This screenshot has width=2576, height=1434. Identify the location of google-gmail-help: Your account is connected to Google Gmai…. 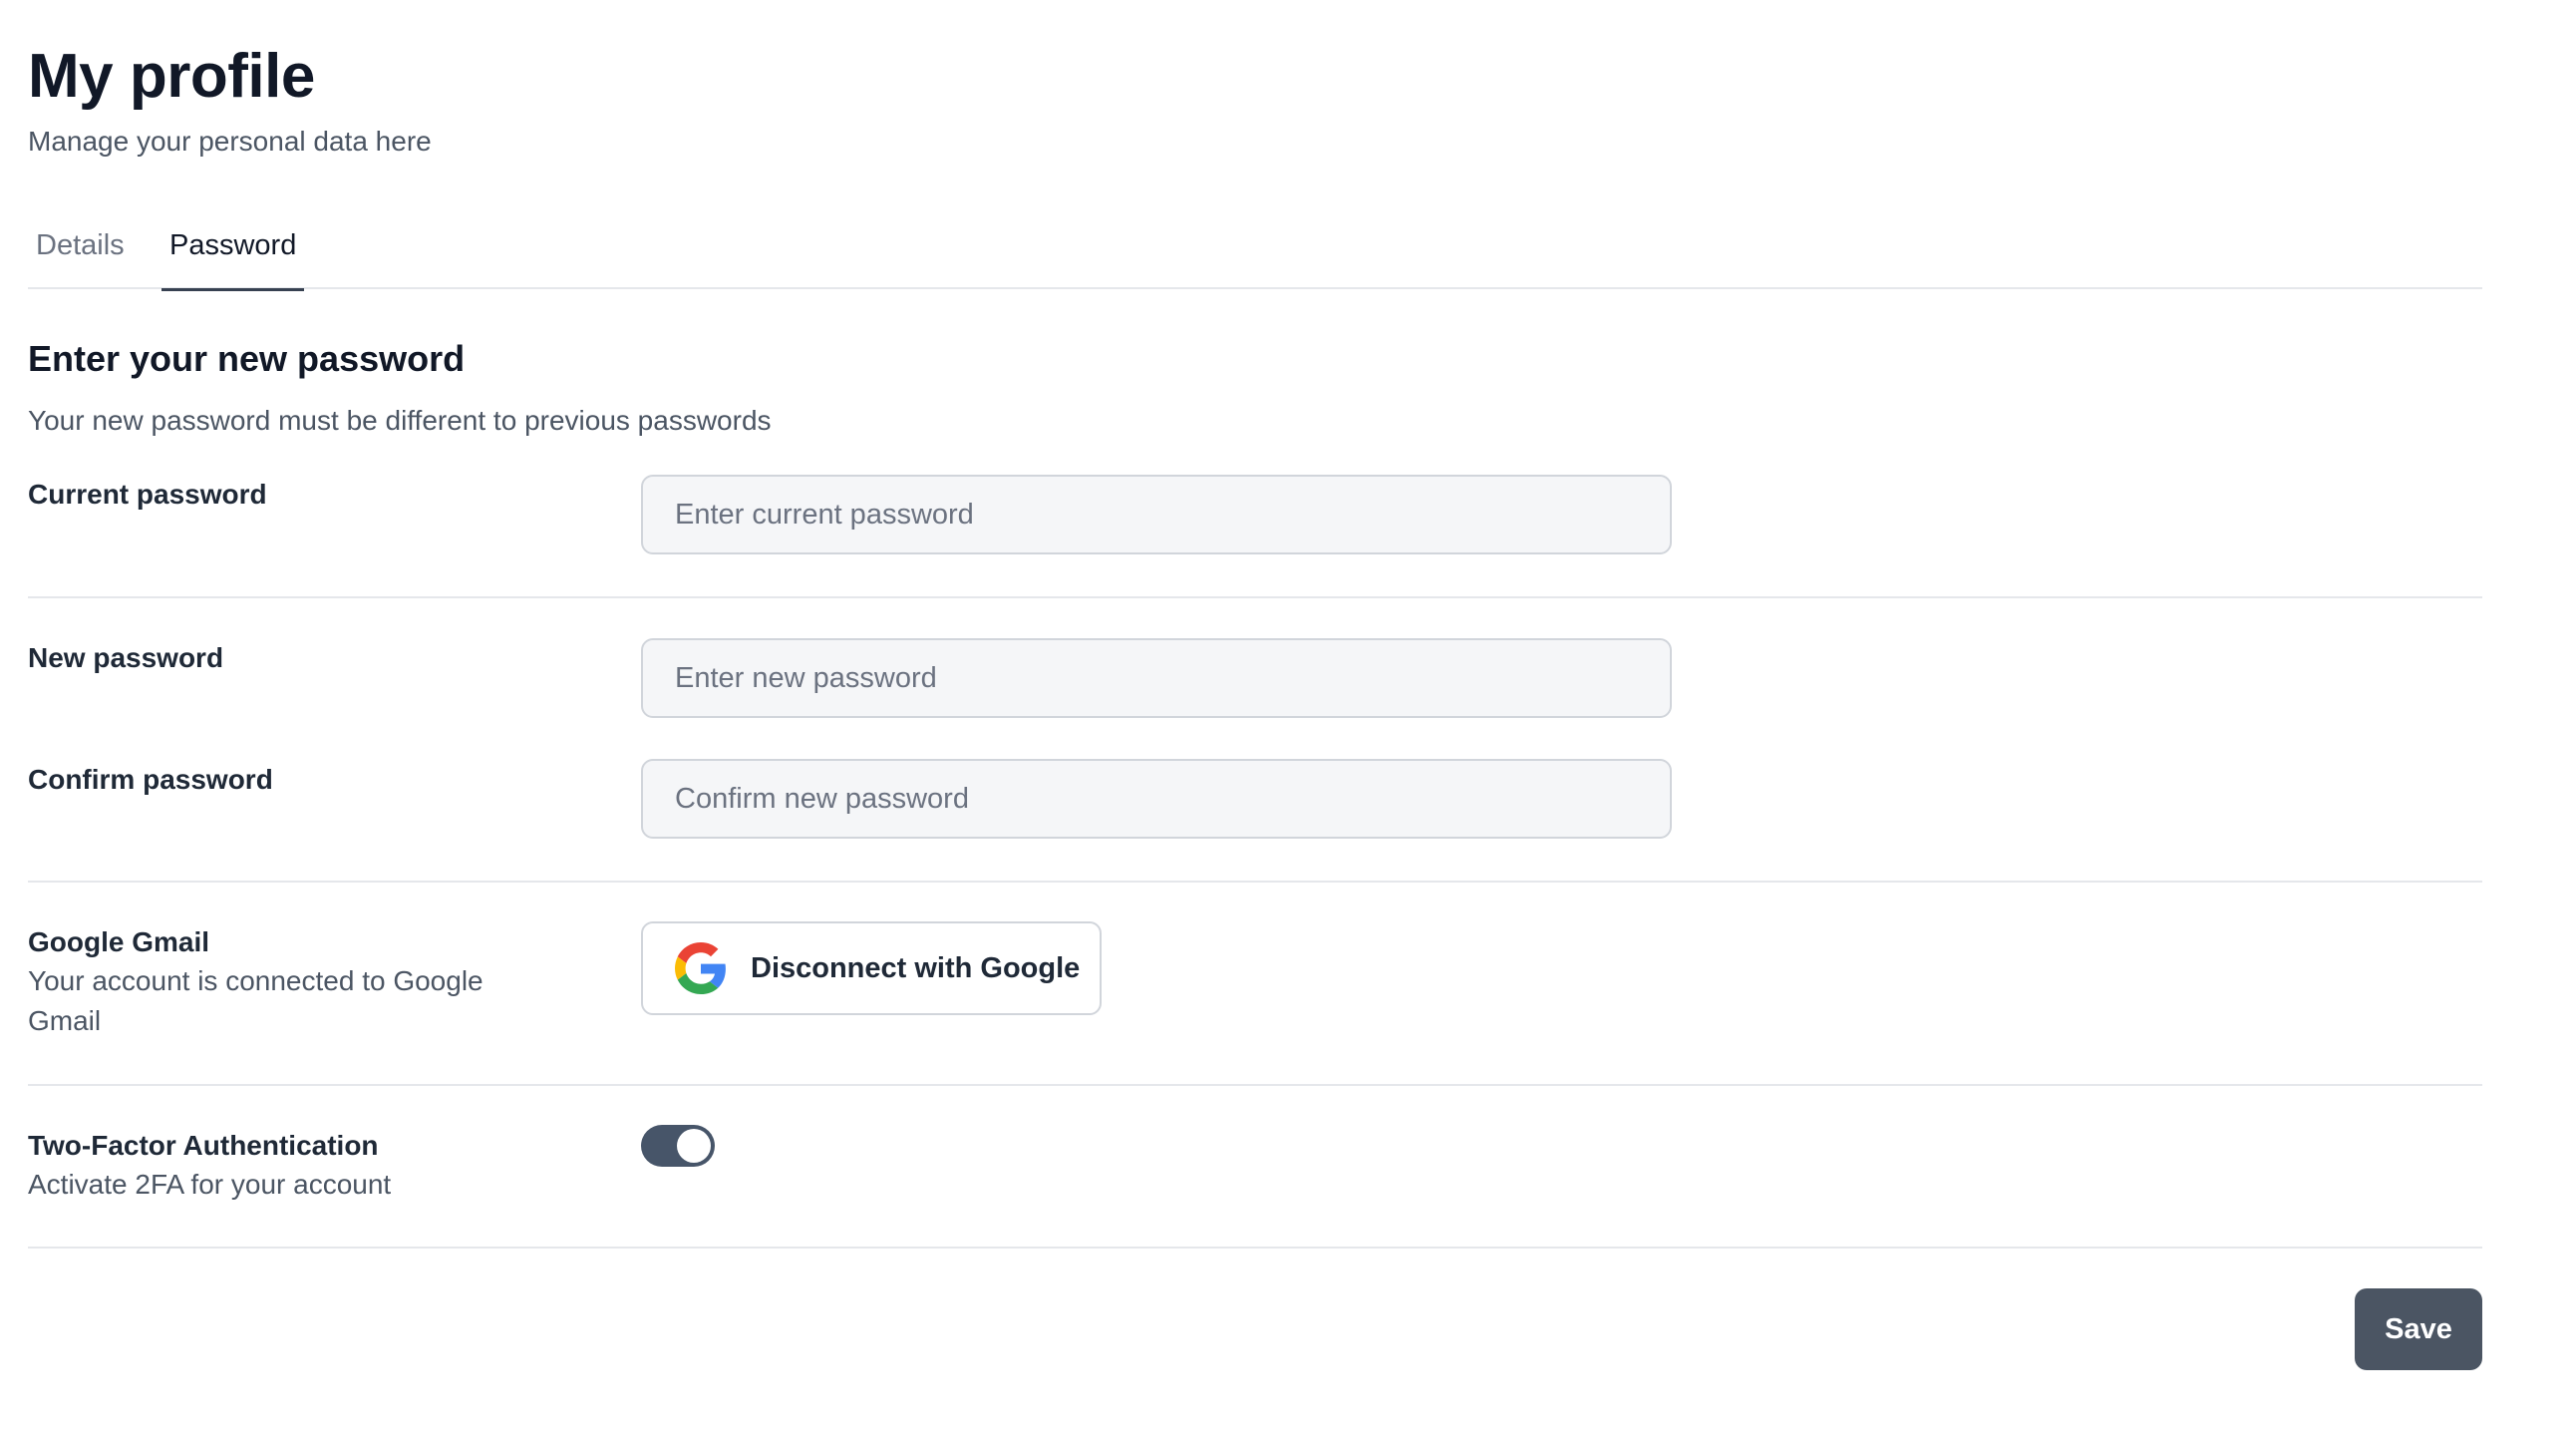
(255, 1000).